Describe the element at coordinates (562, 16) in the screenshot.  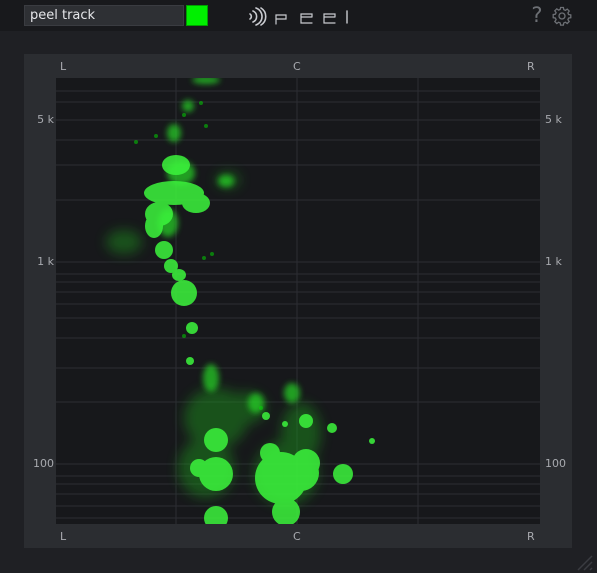
I see `gear-icon` at that location.